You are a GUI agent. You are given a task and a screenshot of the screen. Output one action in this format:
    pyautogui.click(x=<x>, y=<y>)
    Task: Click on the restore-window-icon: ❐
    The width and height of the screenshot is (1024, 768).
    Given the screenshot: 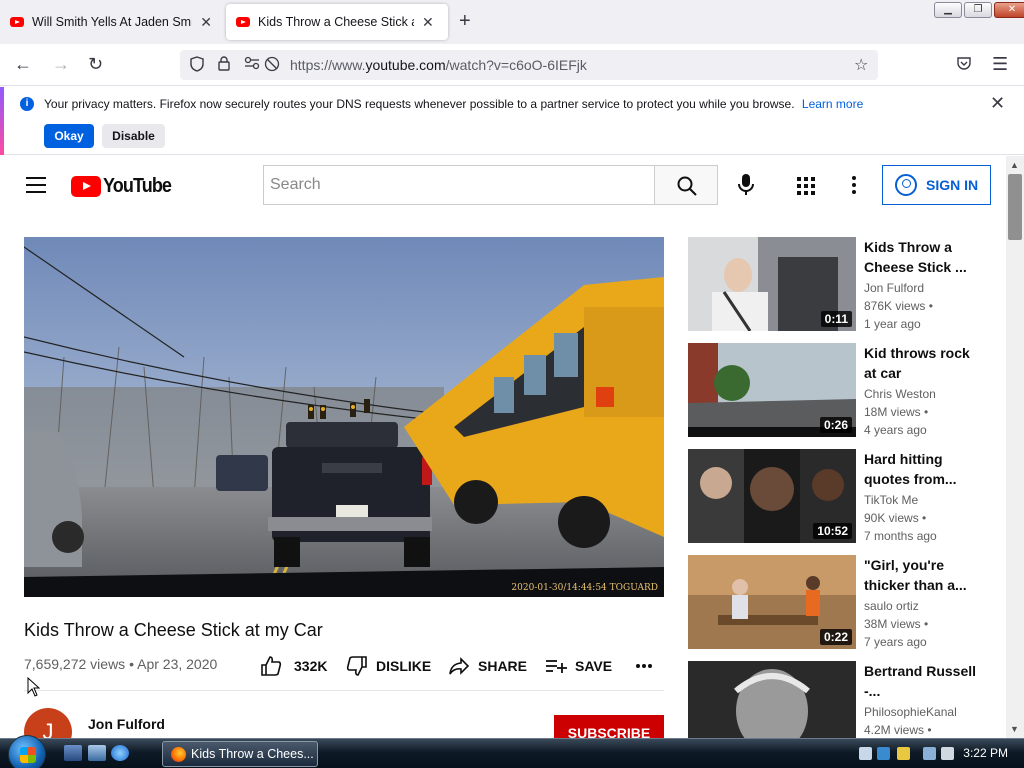 What is the action you would take?
    pyautogui.click(x=978, y=10)
    